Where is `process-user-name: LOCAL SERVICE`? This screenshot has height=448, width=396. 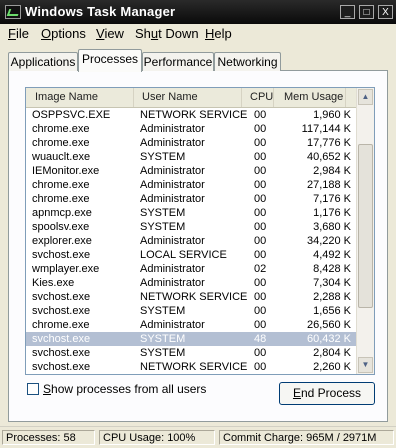 process-user-name: LOCAL SERVICE is located at coordinates (183, 255).